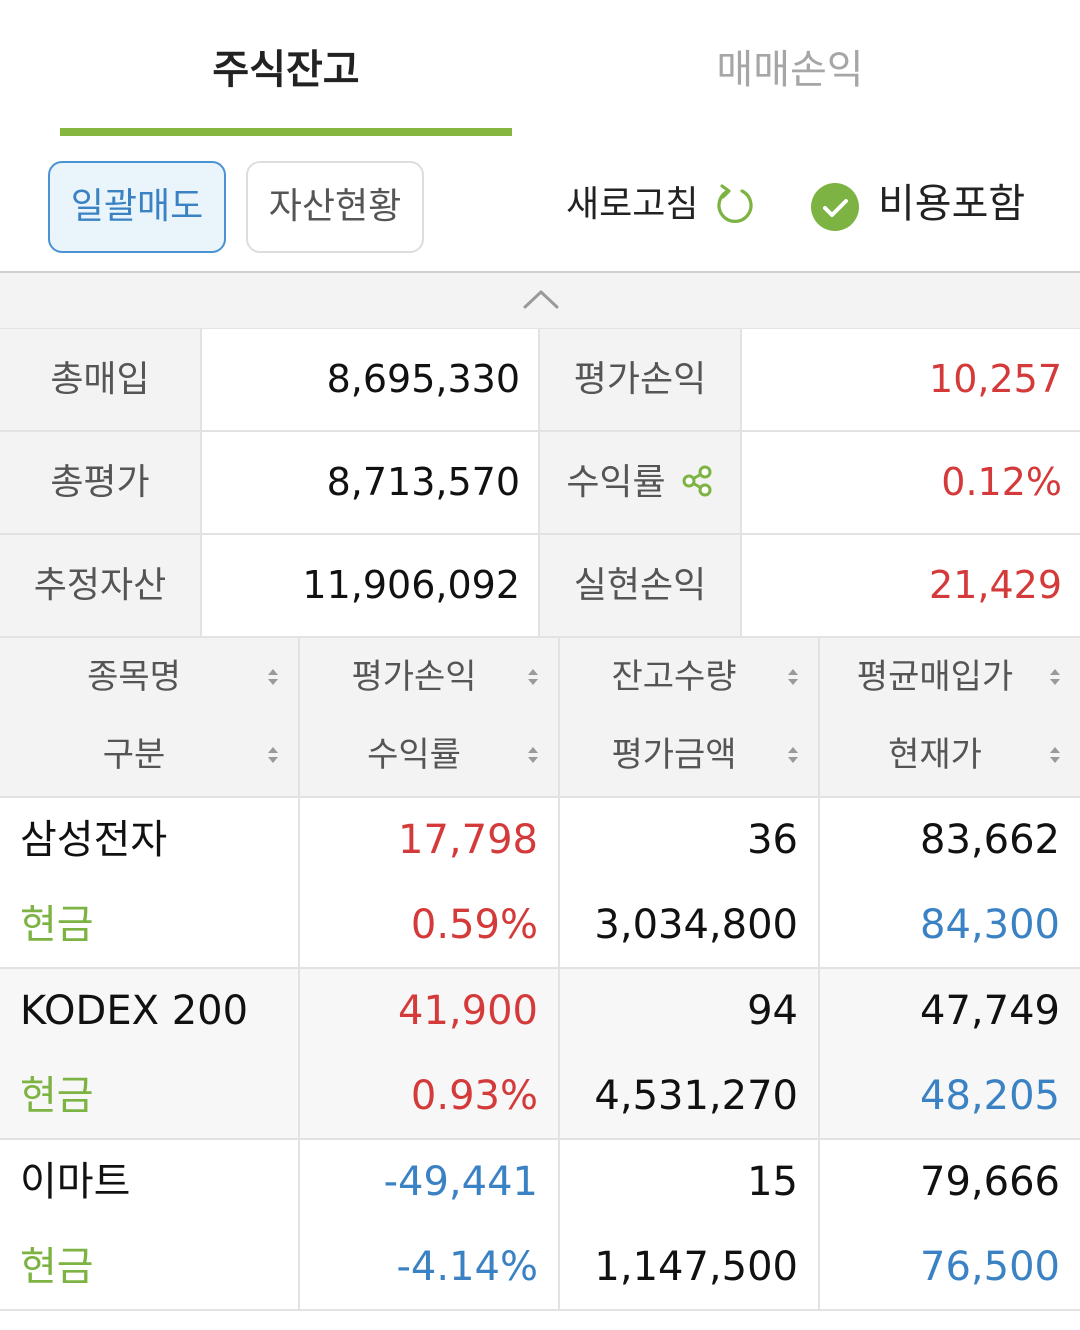  I want to click on stock-name: 이마트, so click(75, 1182).